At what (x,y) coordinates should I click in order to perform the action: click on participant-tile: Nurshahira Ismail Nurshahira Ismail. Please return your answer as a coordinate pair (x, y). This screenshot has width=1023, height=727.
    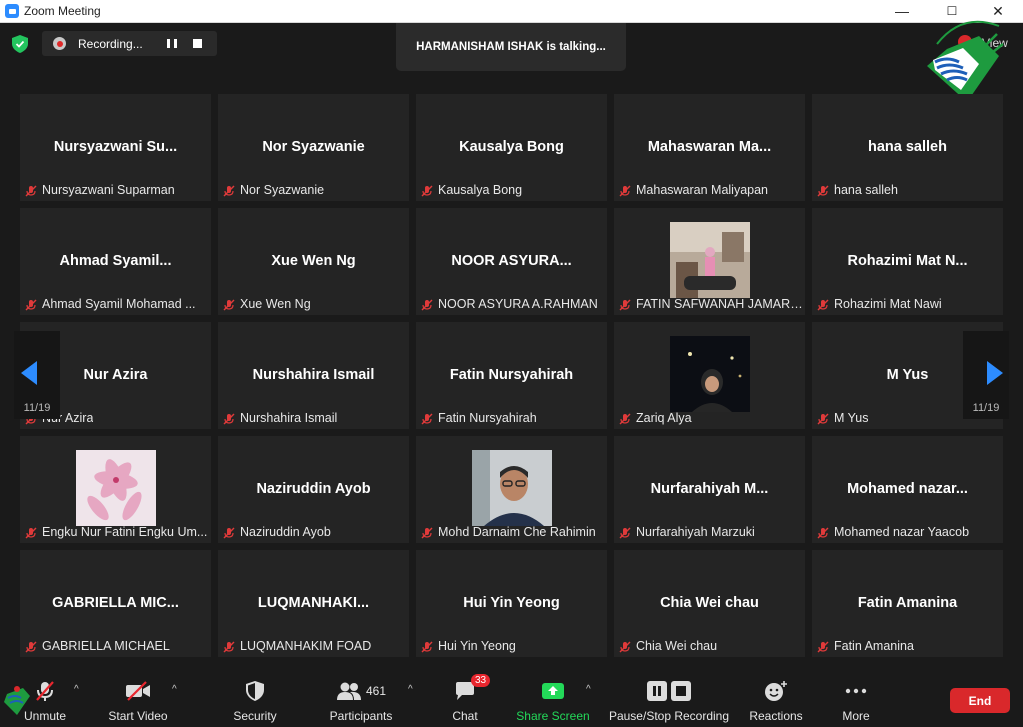
    Looking at the image, I should click on (313, 375).